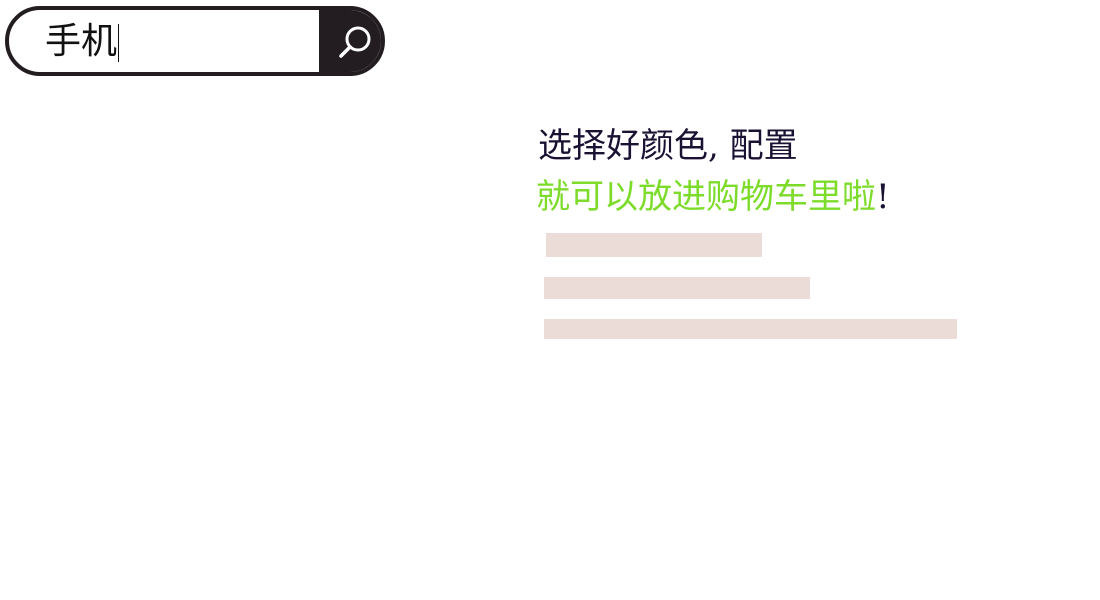 The height and width of the screenshot is (600, 1100). I want to click on text-caret, so click(119, 43).